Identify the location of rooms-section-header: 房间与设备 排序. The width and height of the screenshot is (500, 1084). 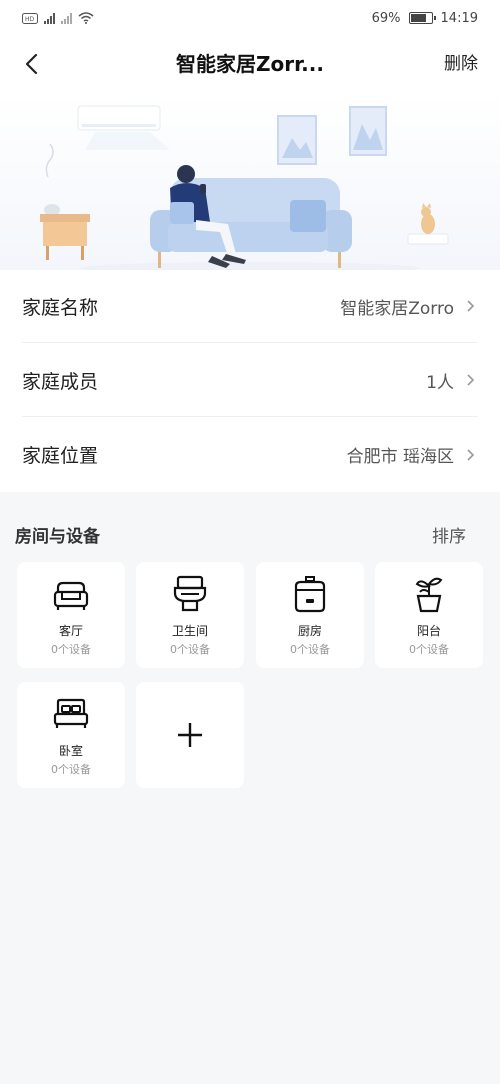
(250, 532).